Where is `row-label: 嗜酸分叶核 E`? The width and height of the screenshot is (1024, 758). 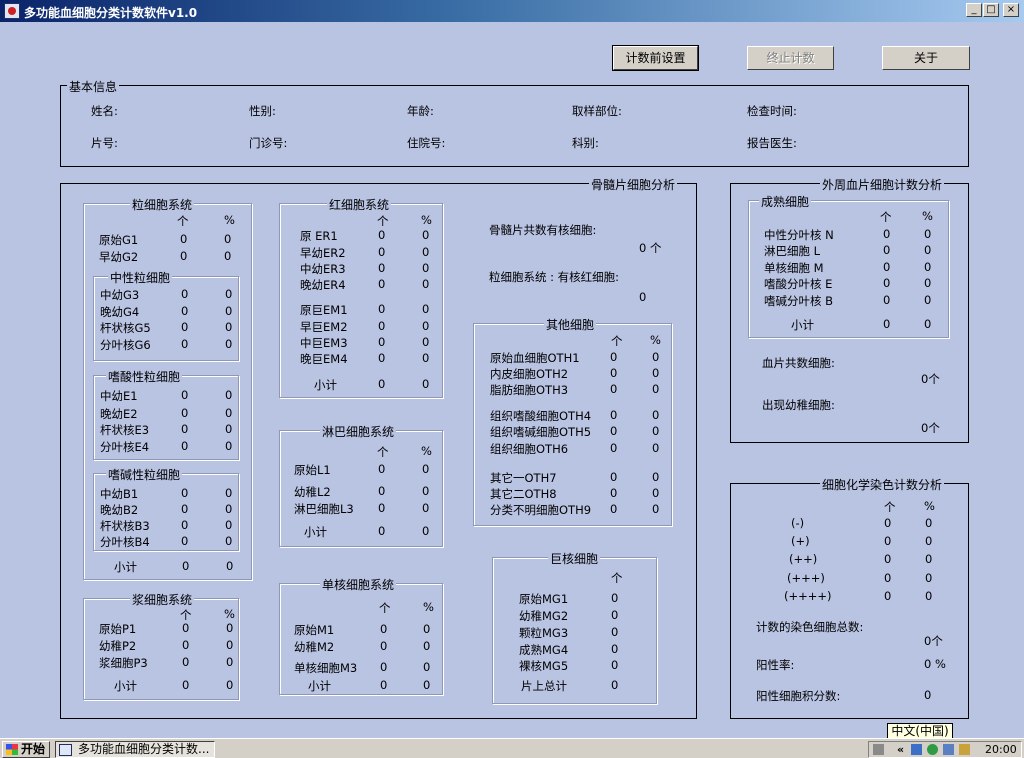
row-label: 嗜酸分叶核 E is located at coordinates (798, 284).